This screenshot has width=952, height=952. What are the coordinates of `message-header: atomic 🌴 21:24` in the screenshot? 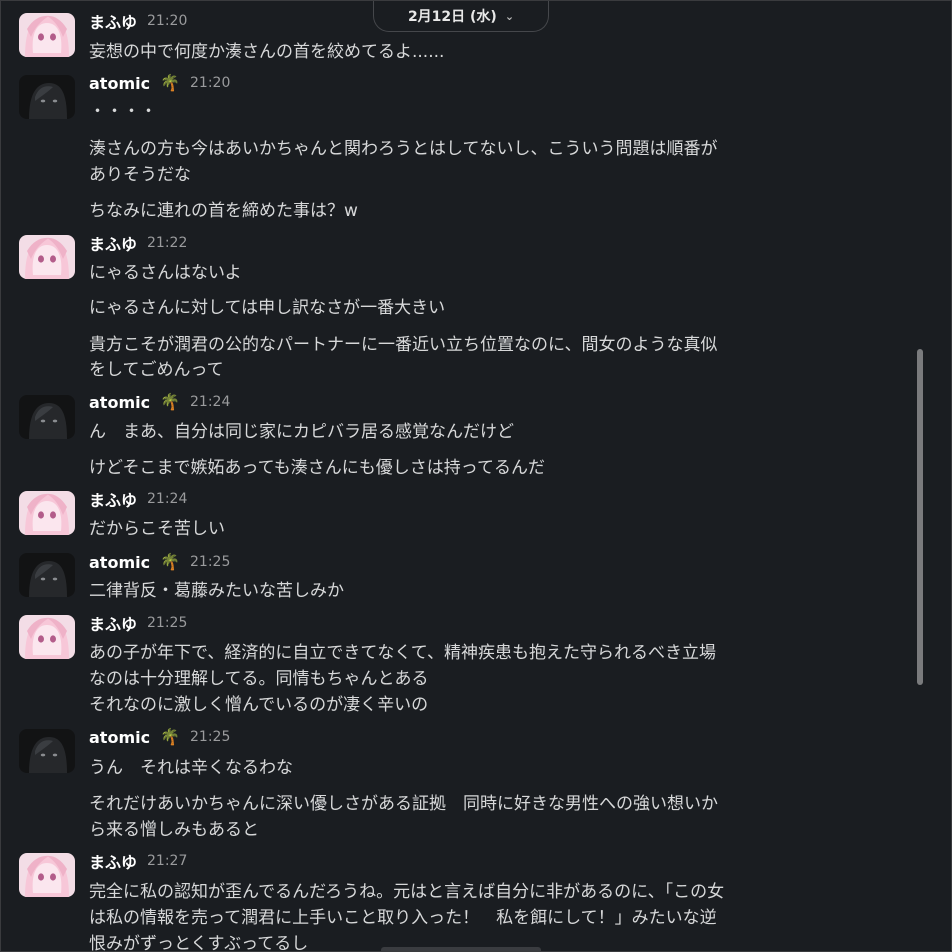 It's located at (159, 402).